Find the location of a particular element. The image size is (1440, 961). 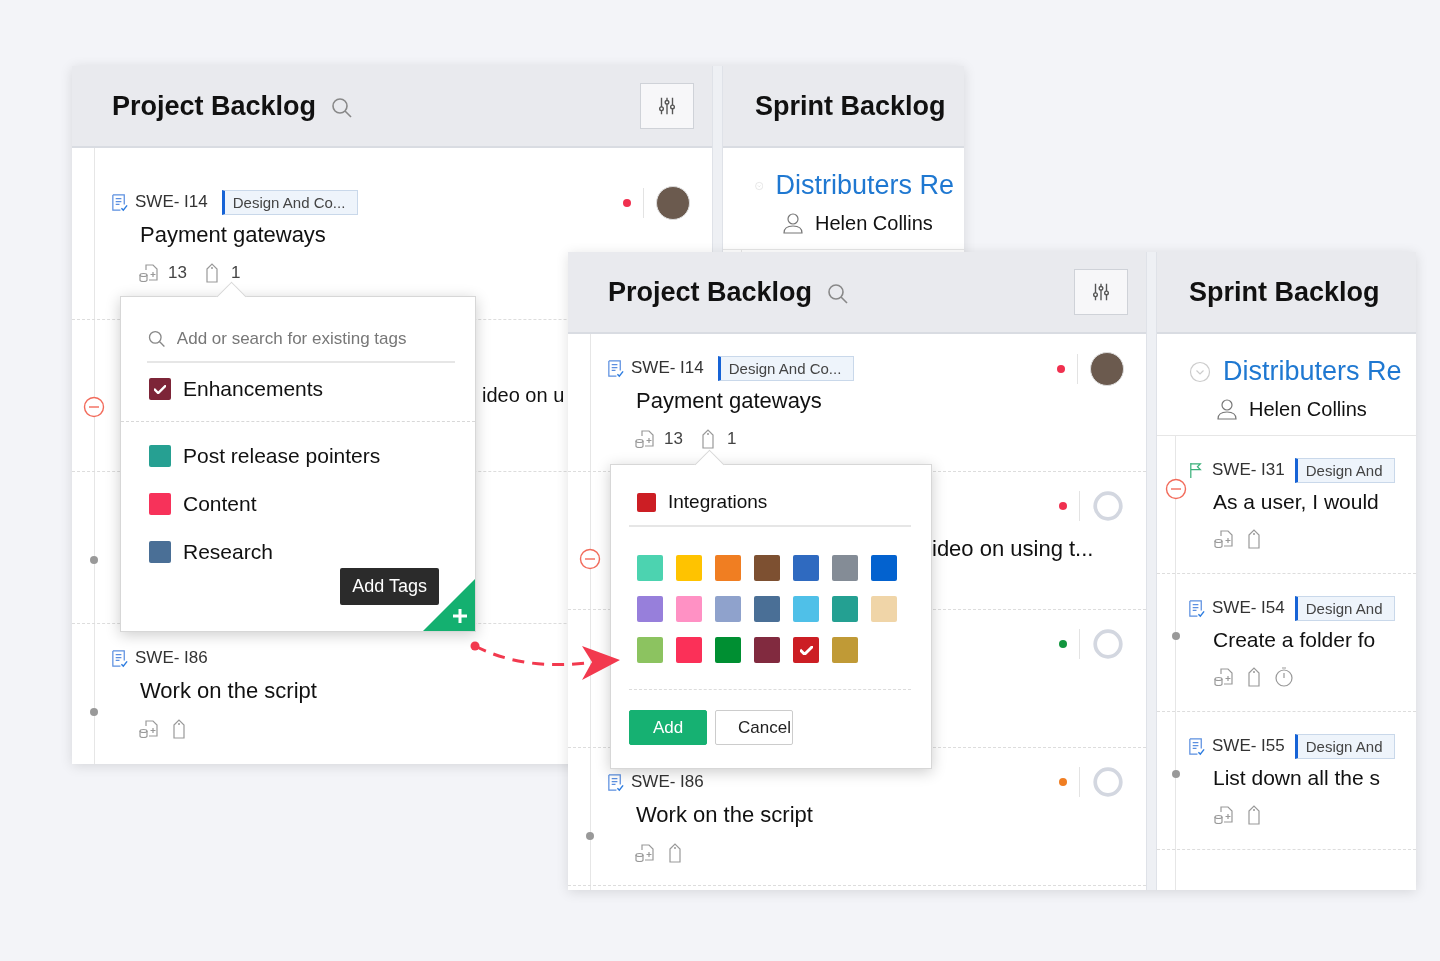

tag-name: Enhancements is located at coordinates (253, 389).